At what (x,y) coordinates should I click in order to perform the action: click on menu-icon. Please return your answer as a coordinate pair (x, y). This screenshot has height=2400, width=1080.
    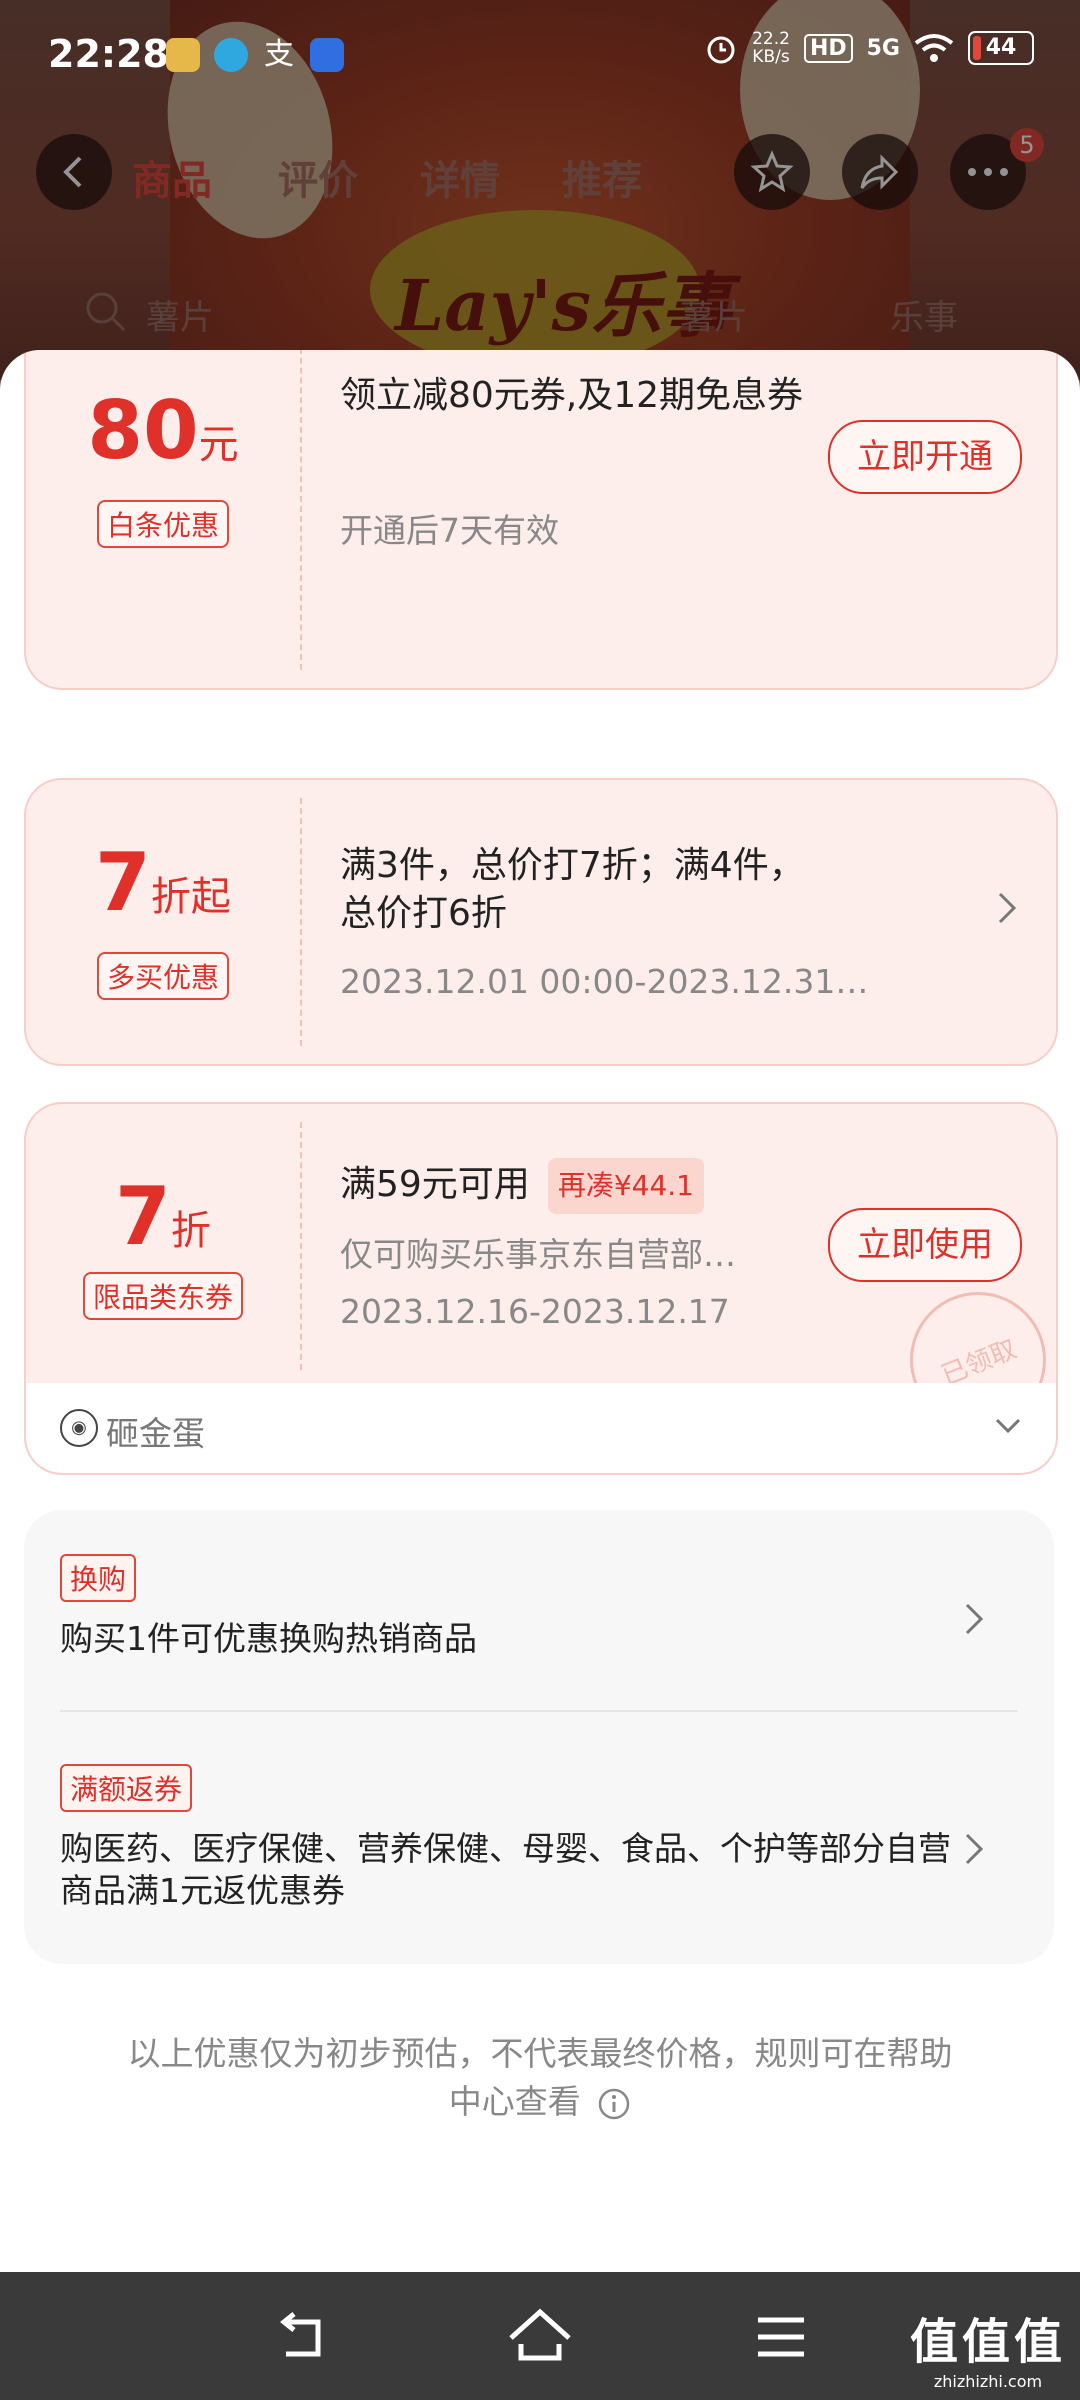
    Looking at the image, I should click on (781, 2337).